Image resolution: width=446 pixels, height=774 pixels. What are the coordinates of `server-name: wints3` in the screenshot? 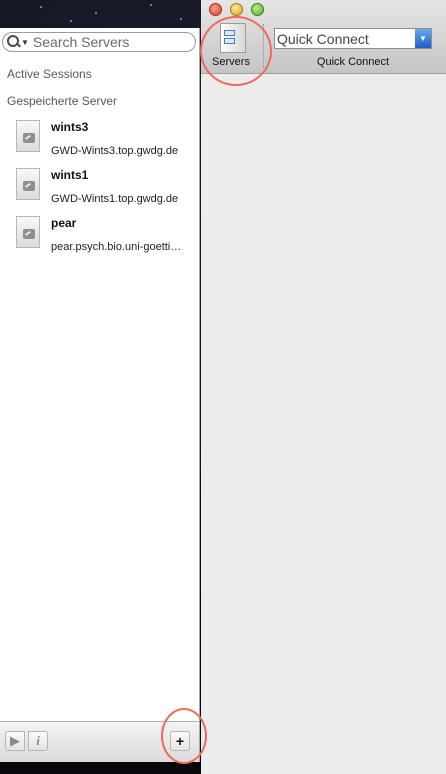 It's located at (70, 127).